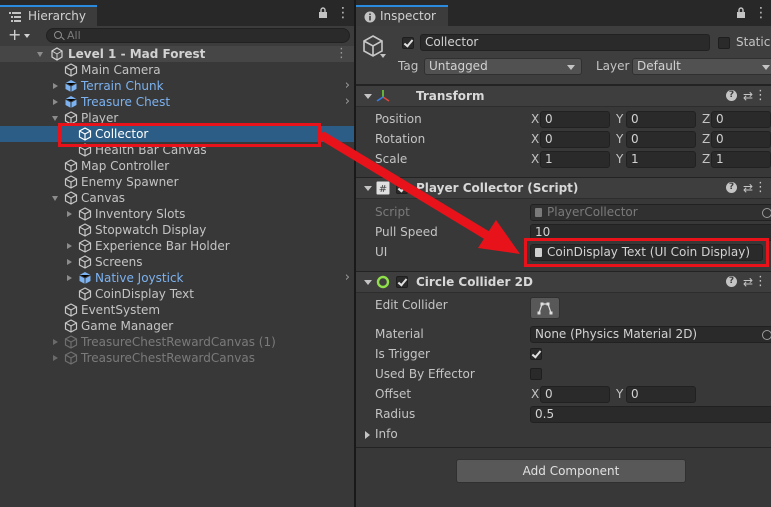 The width and height of the screenshot is (771, 507). I want to click on inspector-menu-icon: ⋮, so click(761, 13).